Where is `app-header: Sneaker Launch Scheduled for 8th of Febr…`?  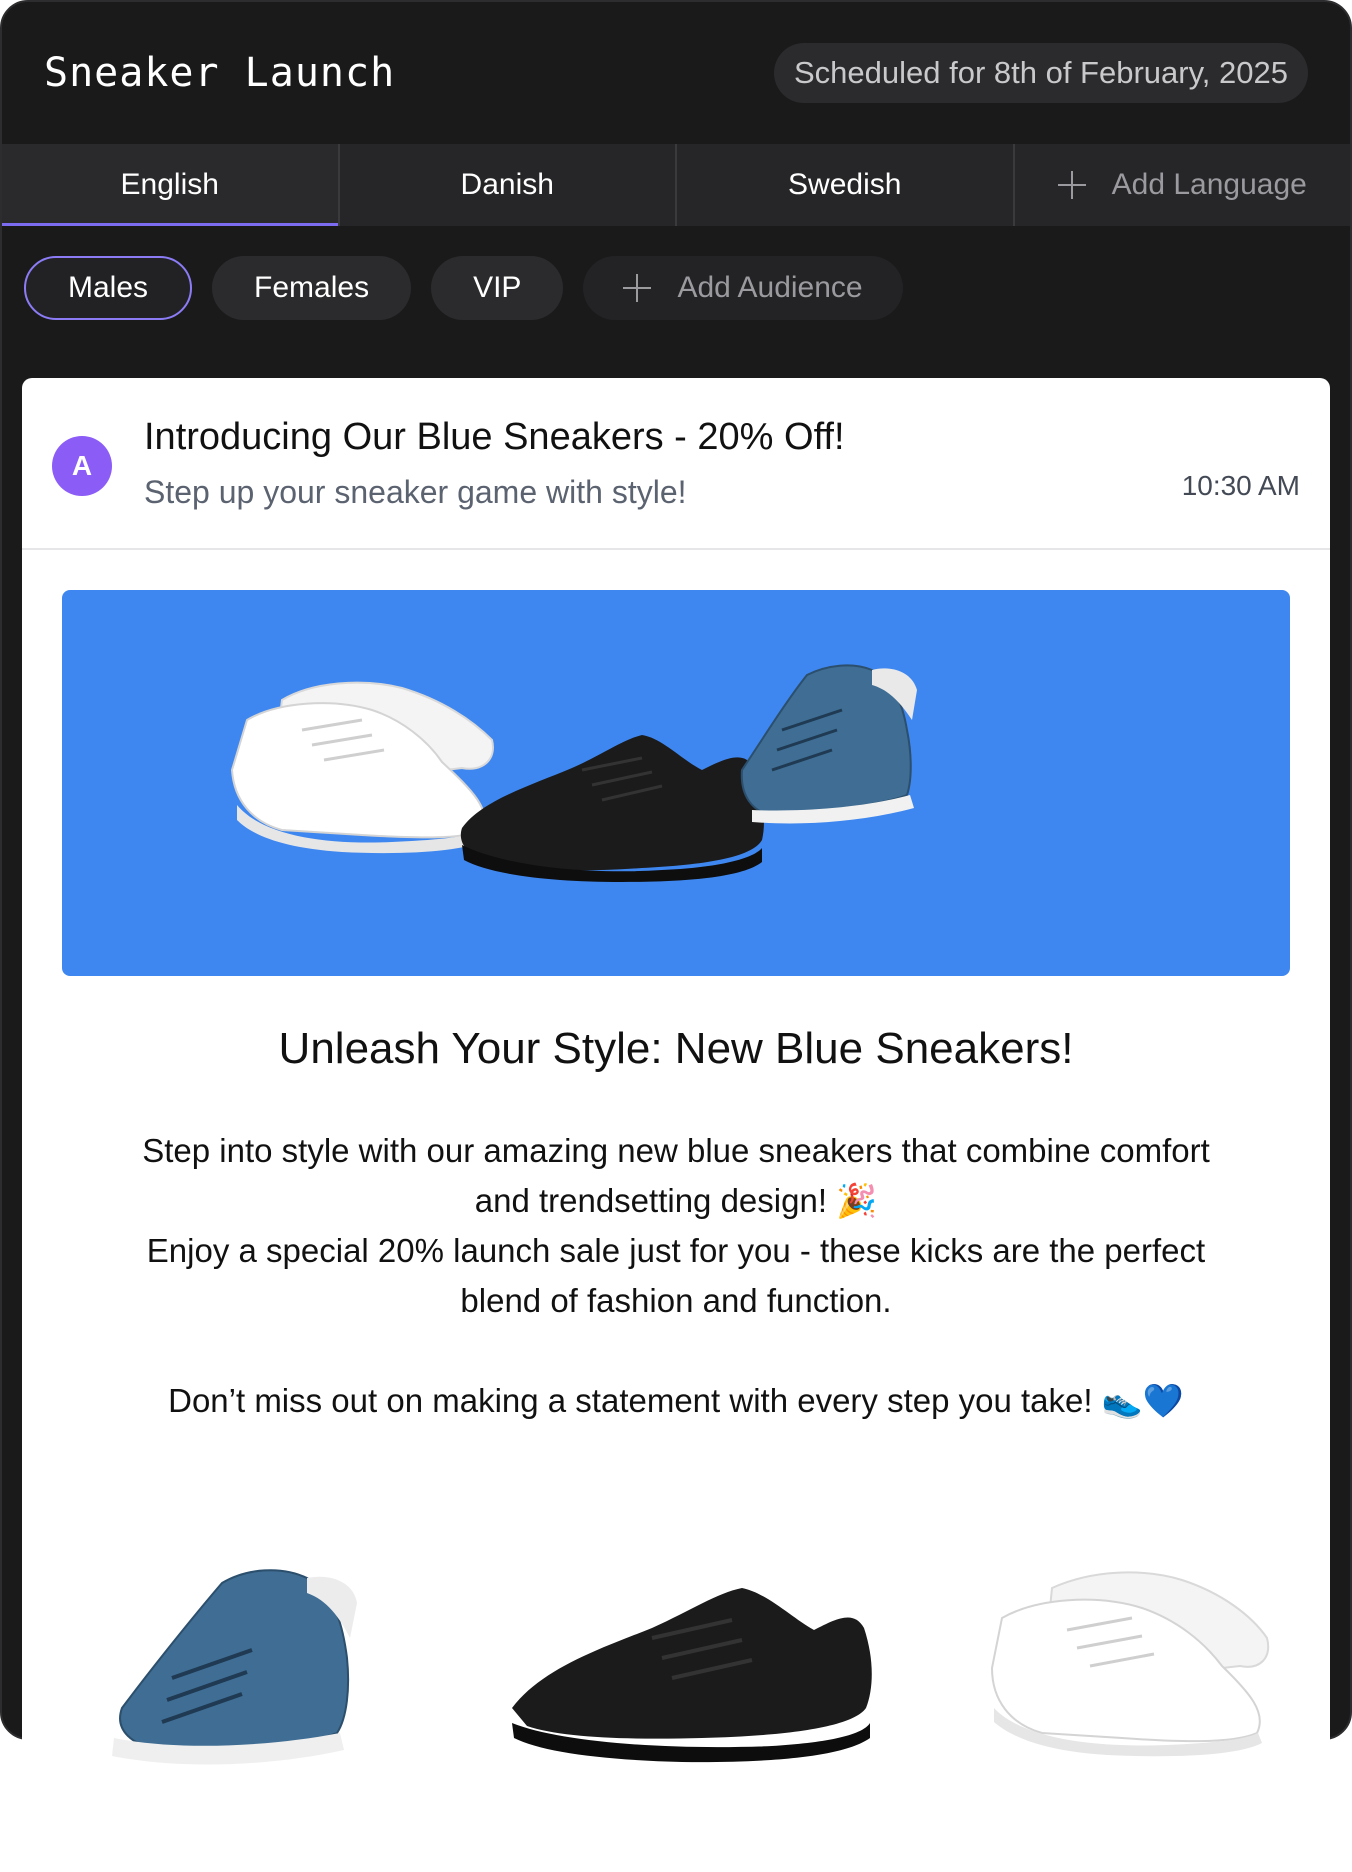 app-header: Sneaker Launch Scheduled for 8th of Febr… is located at coordinates (676, 73).